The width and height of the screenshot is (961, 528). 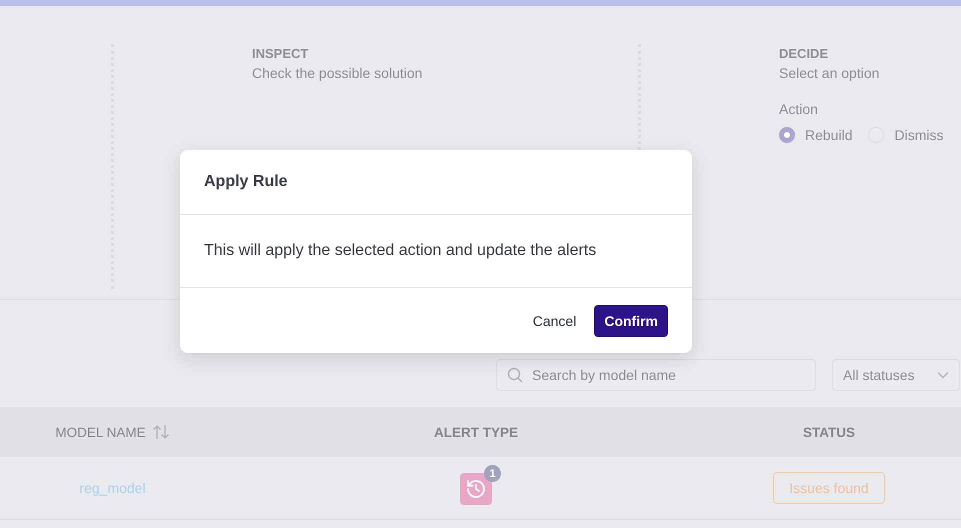 I want to click on column-header: STATUS, so click(x=829, y=432).